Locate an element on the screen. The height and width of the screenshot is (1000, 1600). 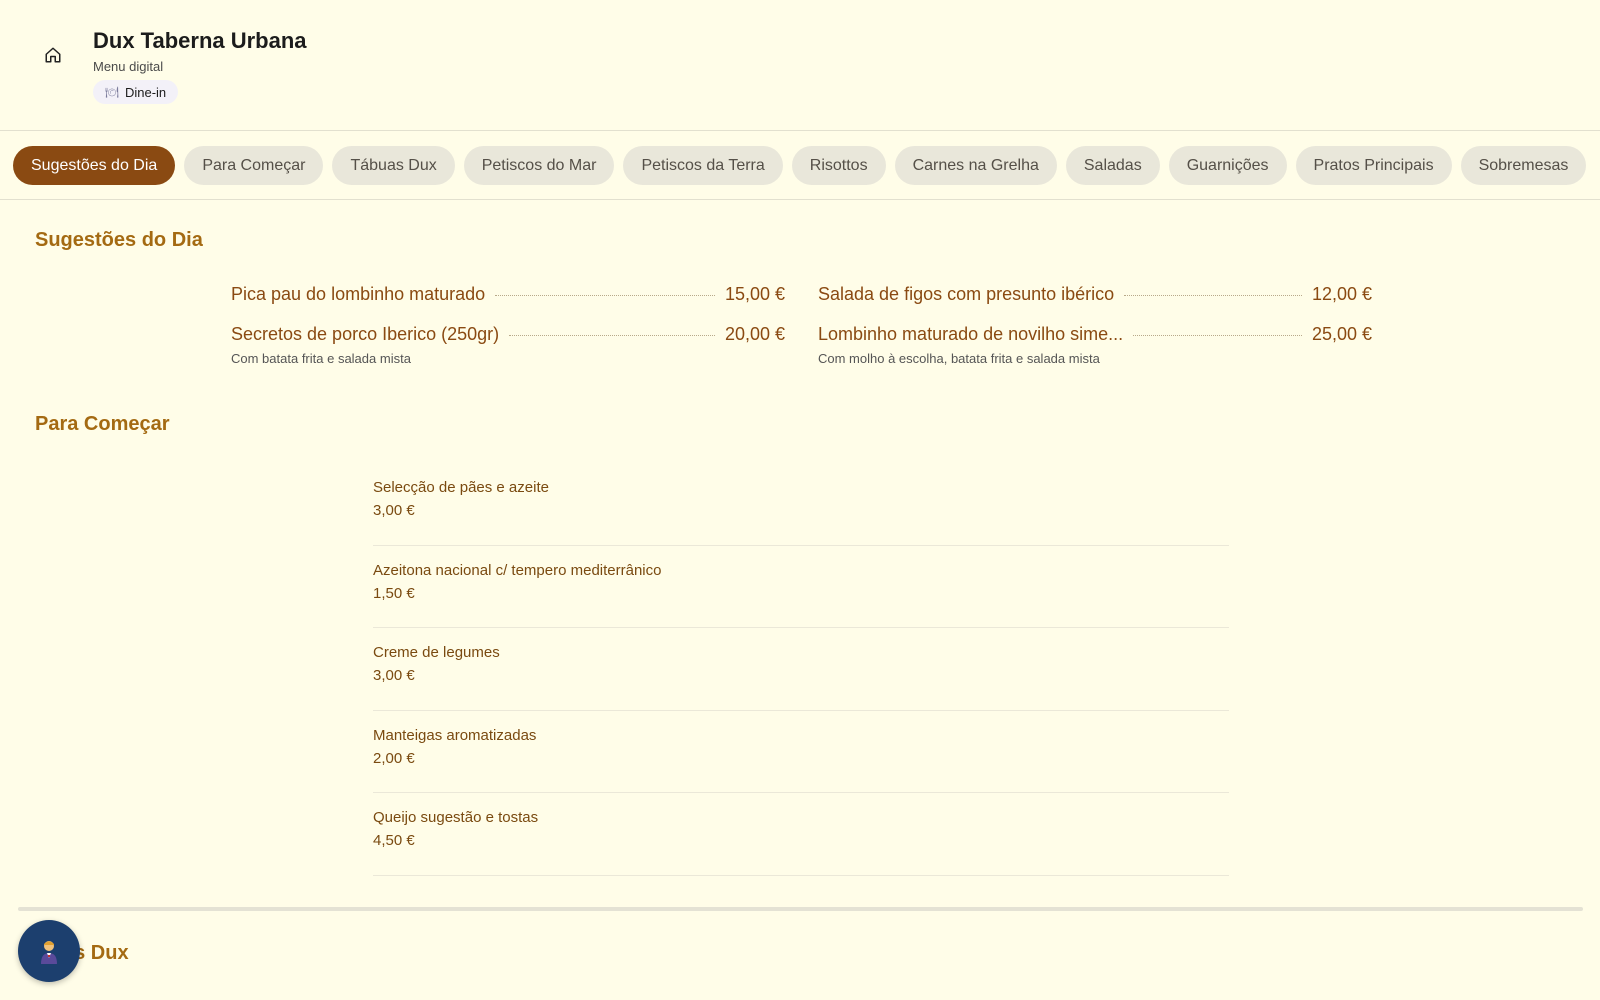
home-button is located at coordinates (53, 55).